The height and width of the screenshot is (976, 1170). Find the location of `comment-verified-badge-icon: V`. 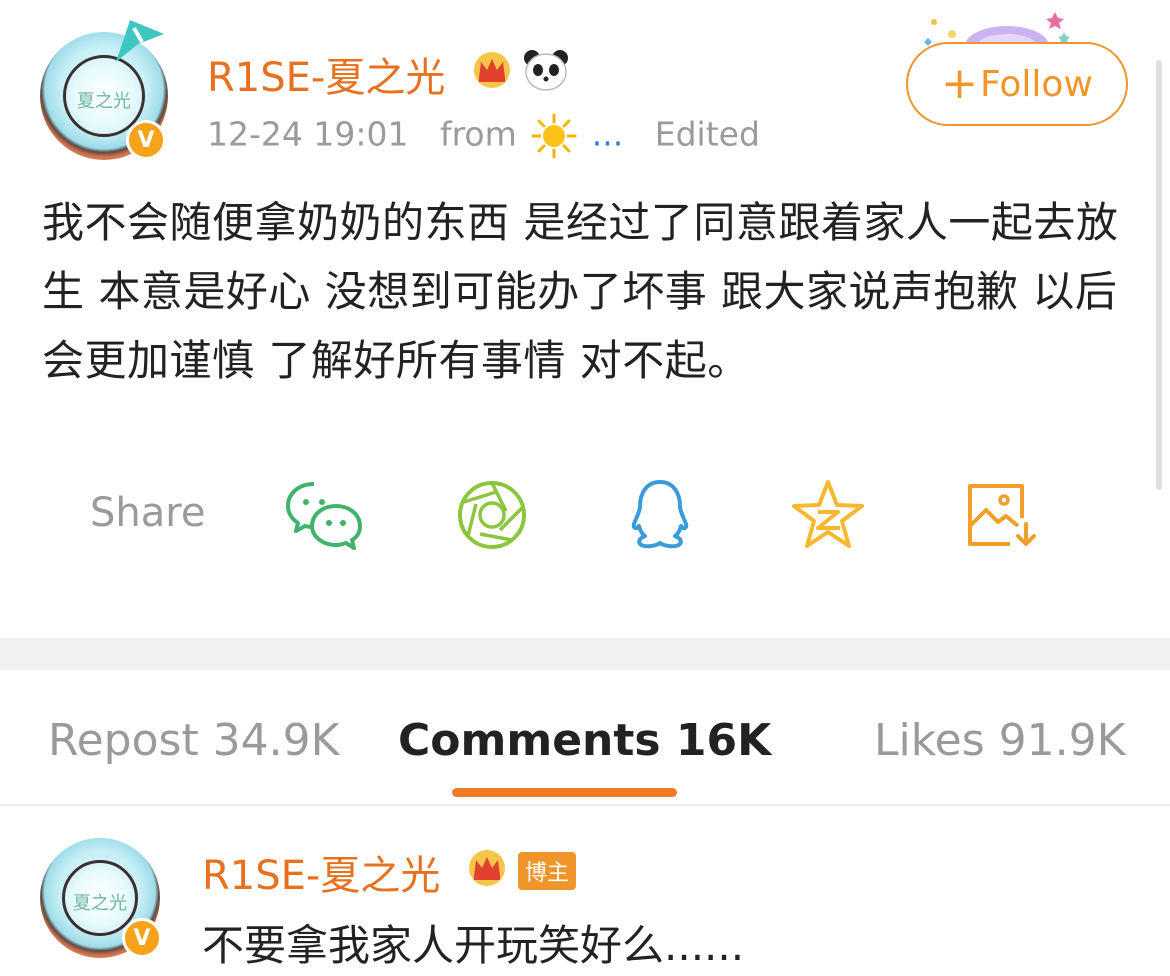

comment-verified-badge-icon: V is located at coordinates (142, 938).